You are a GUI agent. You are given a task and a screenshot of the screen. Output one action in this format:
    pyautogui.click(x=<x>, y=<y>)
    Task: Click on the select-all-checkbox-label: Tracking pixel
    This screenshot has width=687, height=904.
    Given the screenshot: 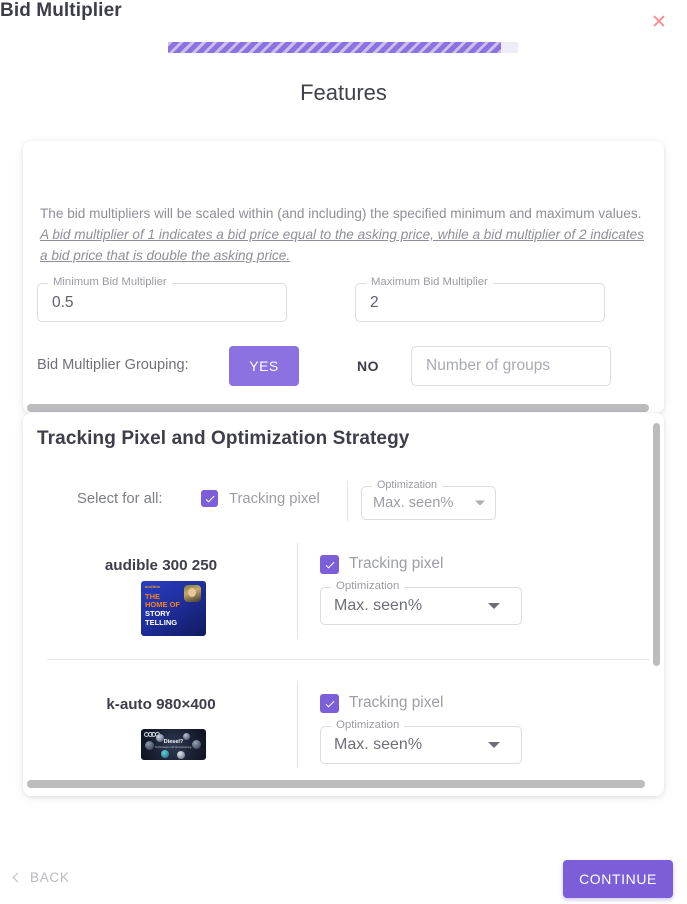 What is the action you would take?
    pyautogui.click(x=274, y=499)
    